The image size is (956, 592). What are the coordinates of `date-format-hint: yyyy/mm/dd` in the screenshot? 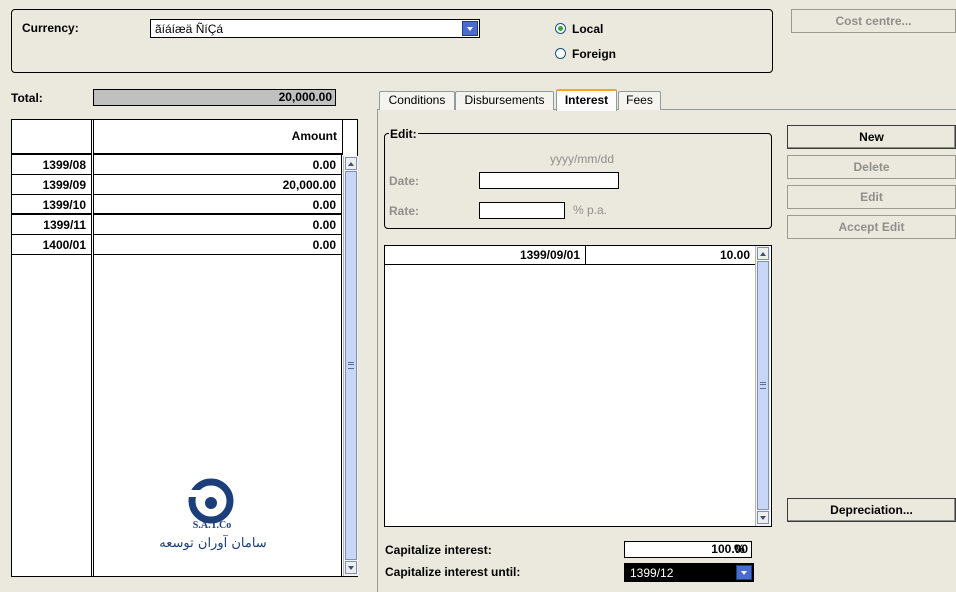 It's located at (582, 159).